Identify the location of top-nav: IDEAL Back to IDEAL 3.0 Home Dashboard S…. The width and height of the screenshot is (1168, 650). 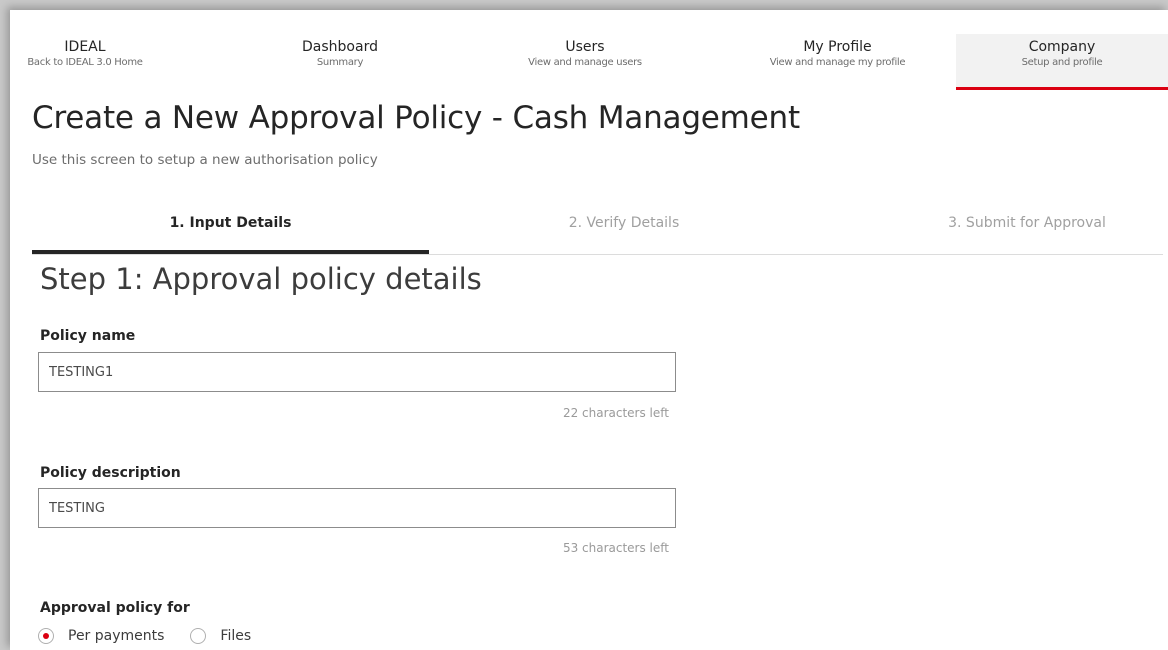
(589, 67).